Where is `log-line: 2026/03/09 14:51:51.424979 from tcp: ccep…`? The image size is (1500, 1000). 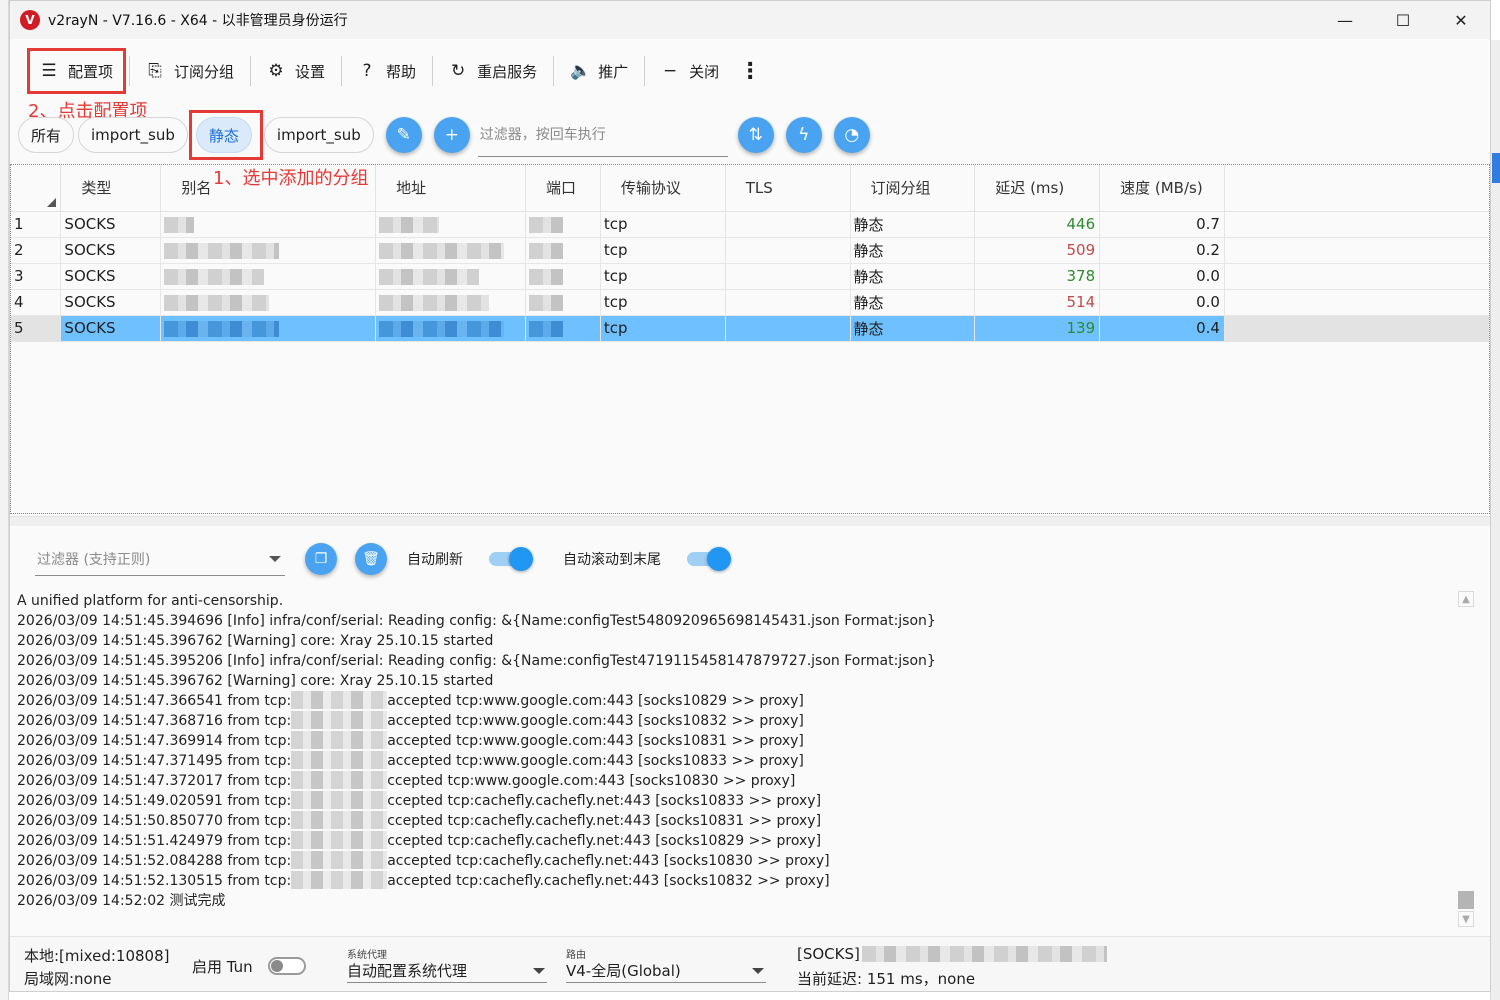 log-line: 2026/03/09 14:51:51.424979 from tcp: ccep… is located at coordinates (742, 841).